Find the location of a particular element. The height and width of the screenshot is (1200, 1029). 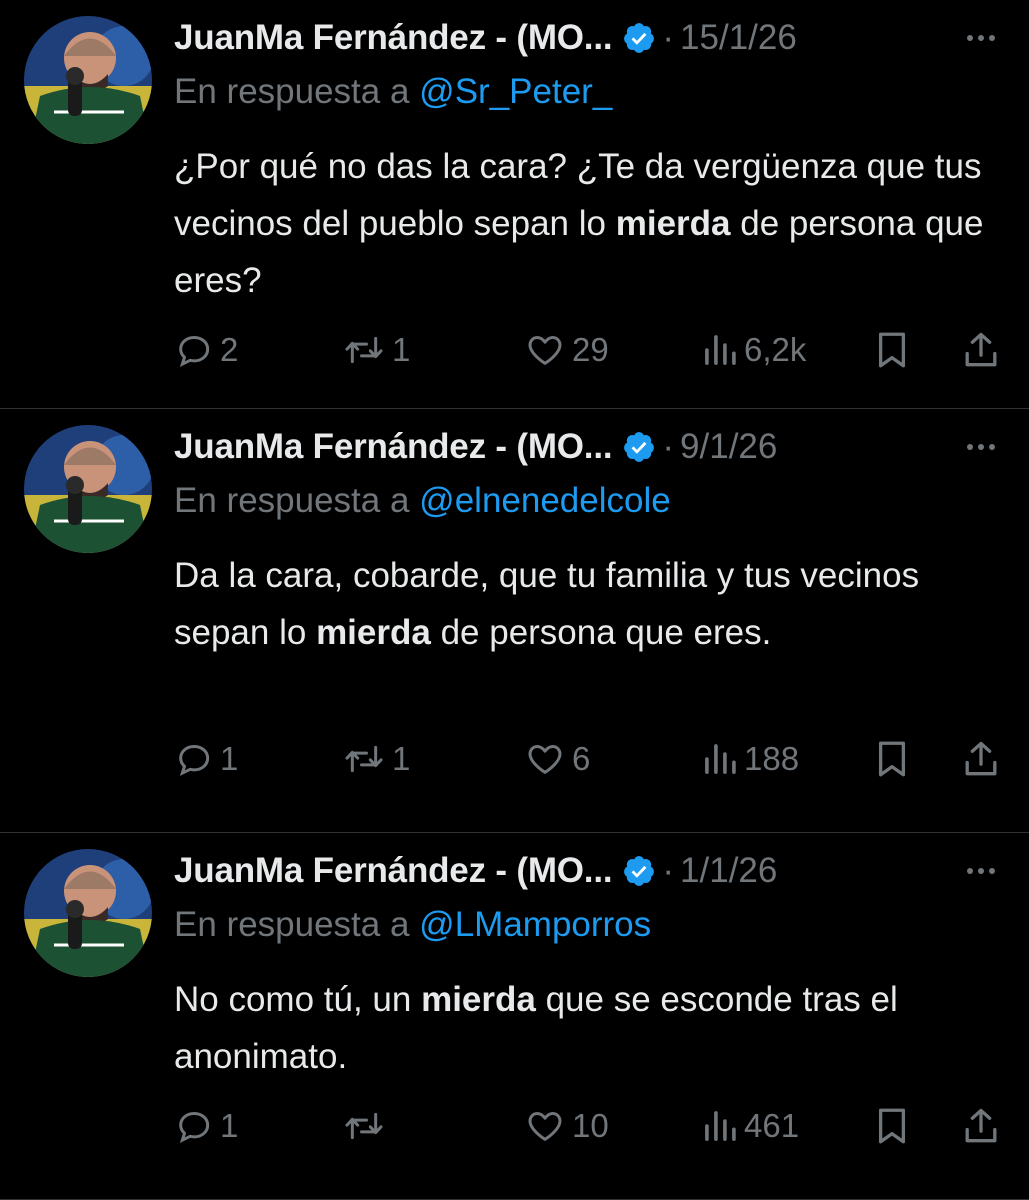

views-button: 188 is located at coordinates (750, 759).